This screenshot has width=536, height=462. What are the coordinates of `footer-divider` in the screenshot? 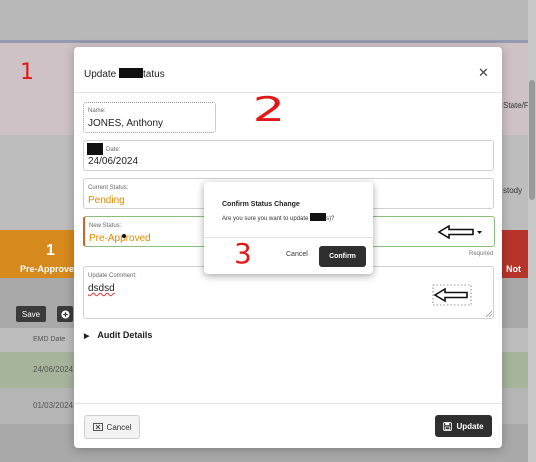 It's located at (288, 403).